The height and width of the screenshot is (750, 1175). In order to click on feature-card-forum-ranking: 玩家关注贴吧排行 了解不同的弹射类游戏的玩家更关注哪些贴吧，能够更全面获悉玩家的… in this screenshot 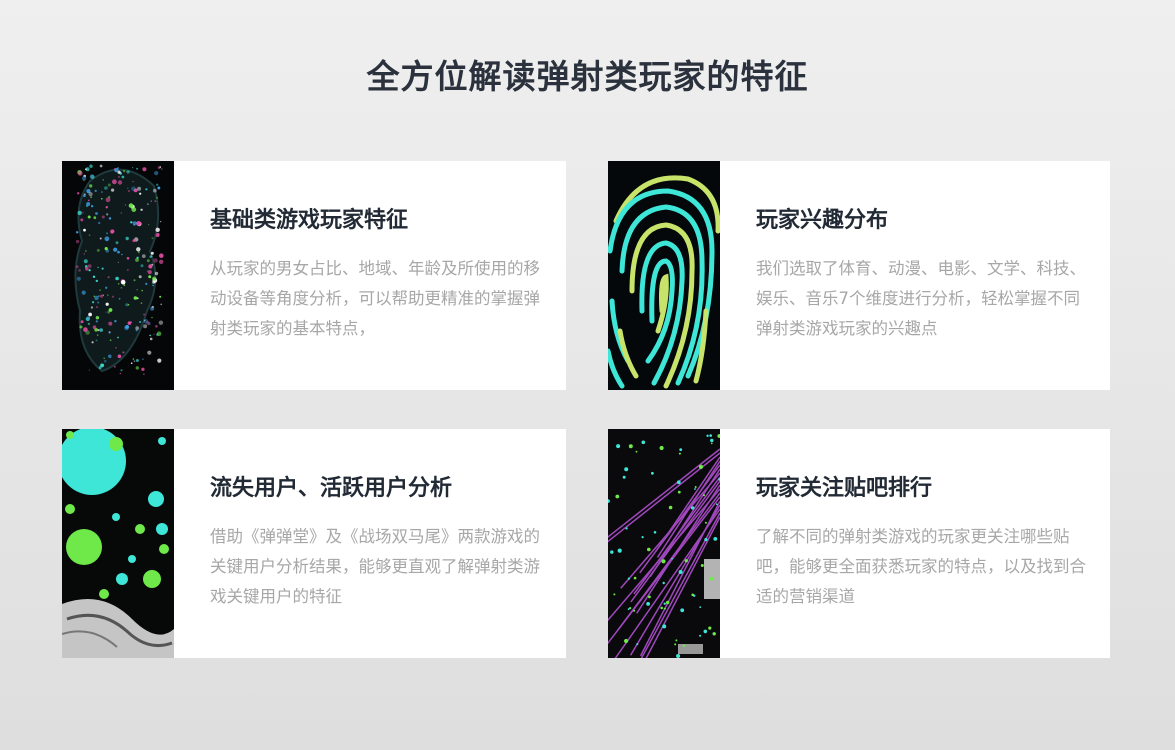, I will do `click(859, 543)`.